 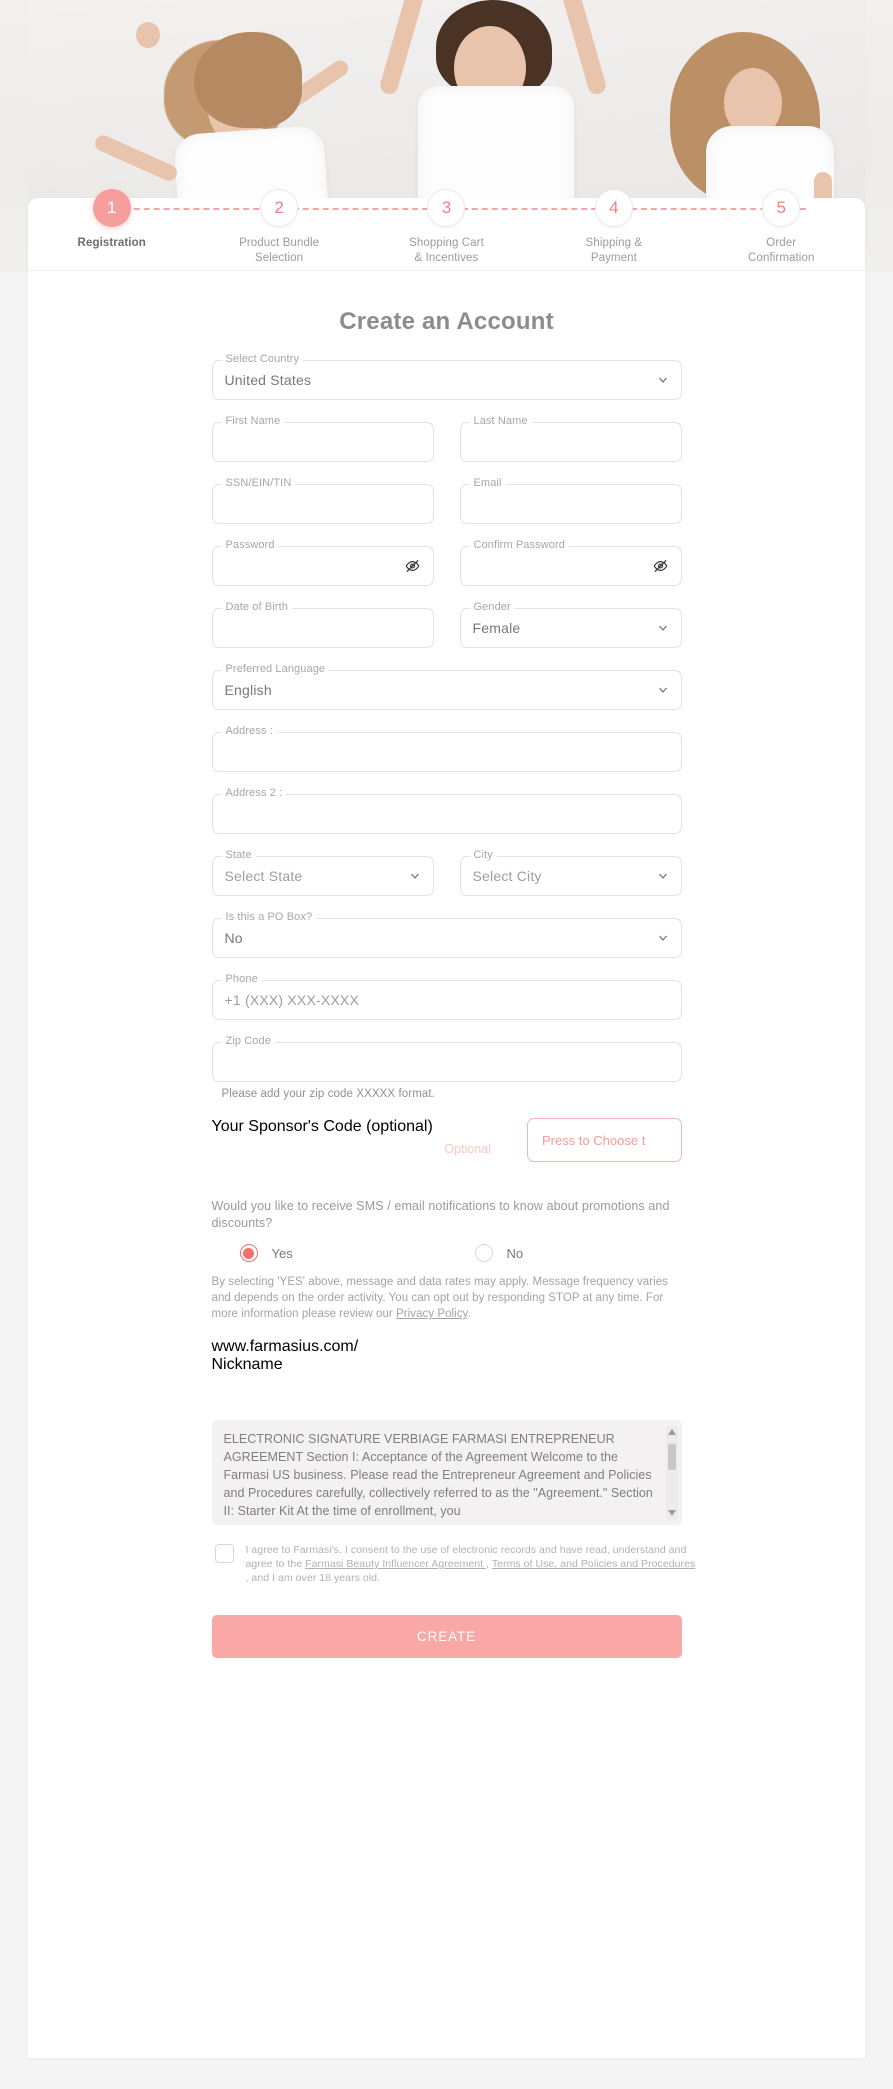 I want to click on po-box-select-field: Is this a PO Box? No, so click(x=446, y=934).